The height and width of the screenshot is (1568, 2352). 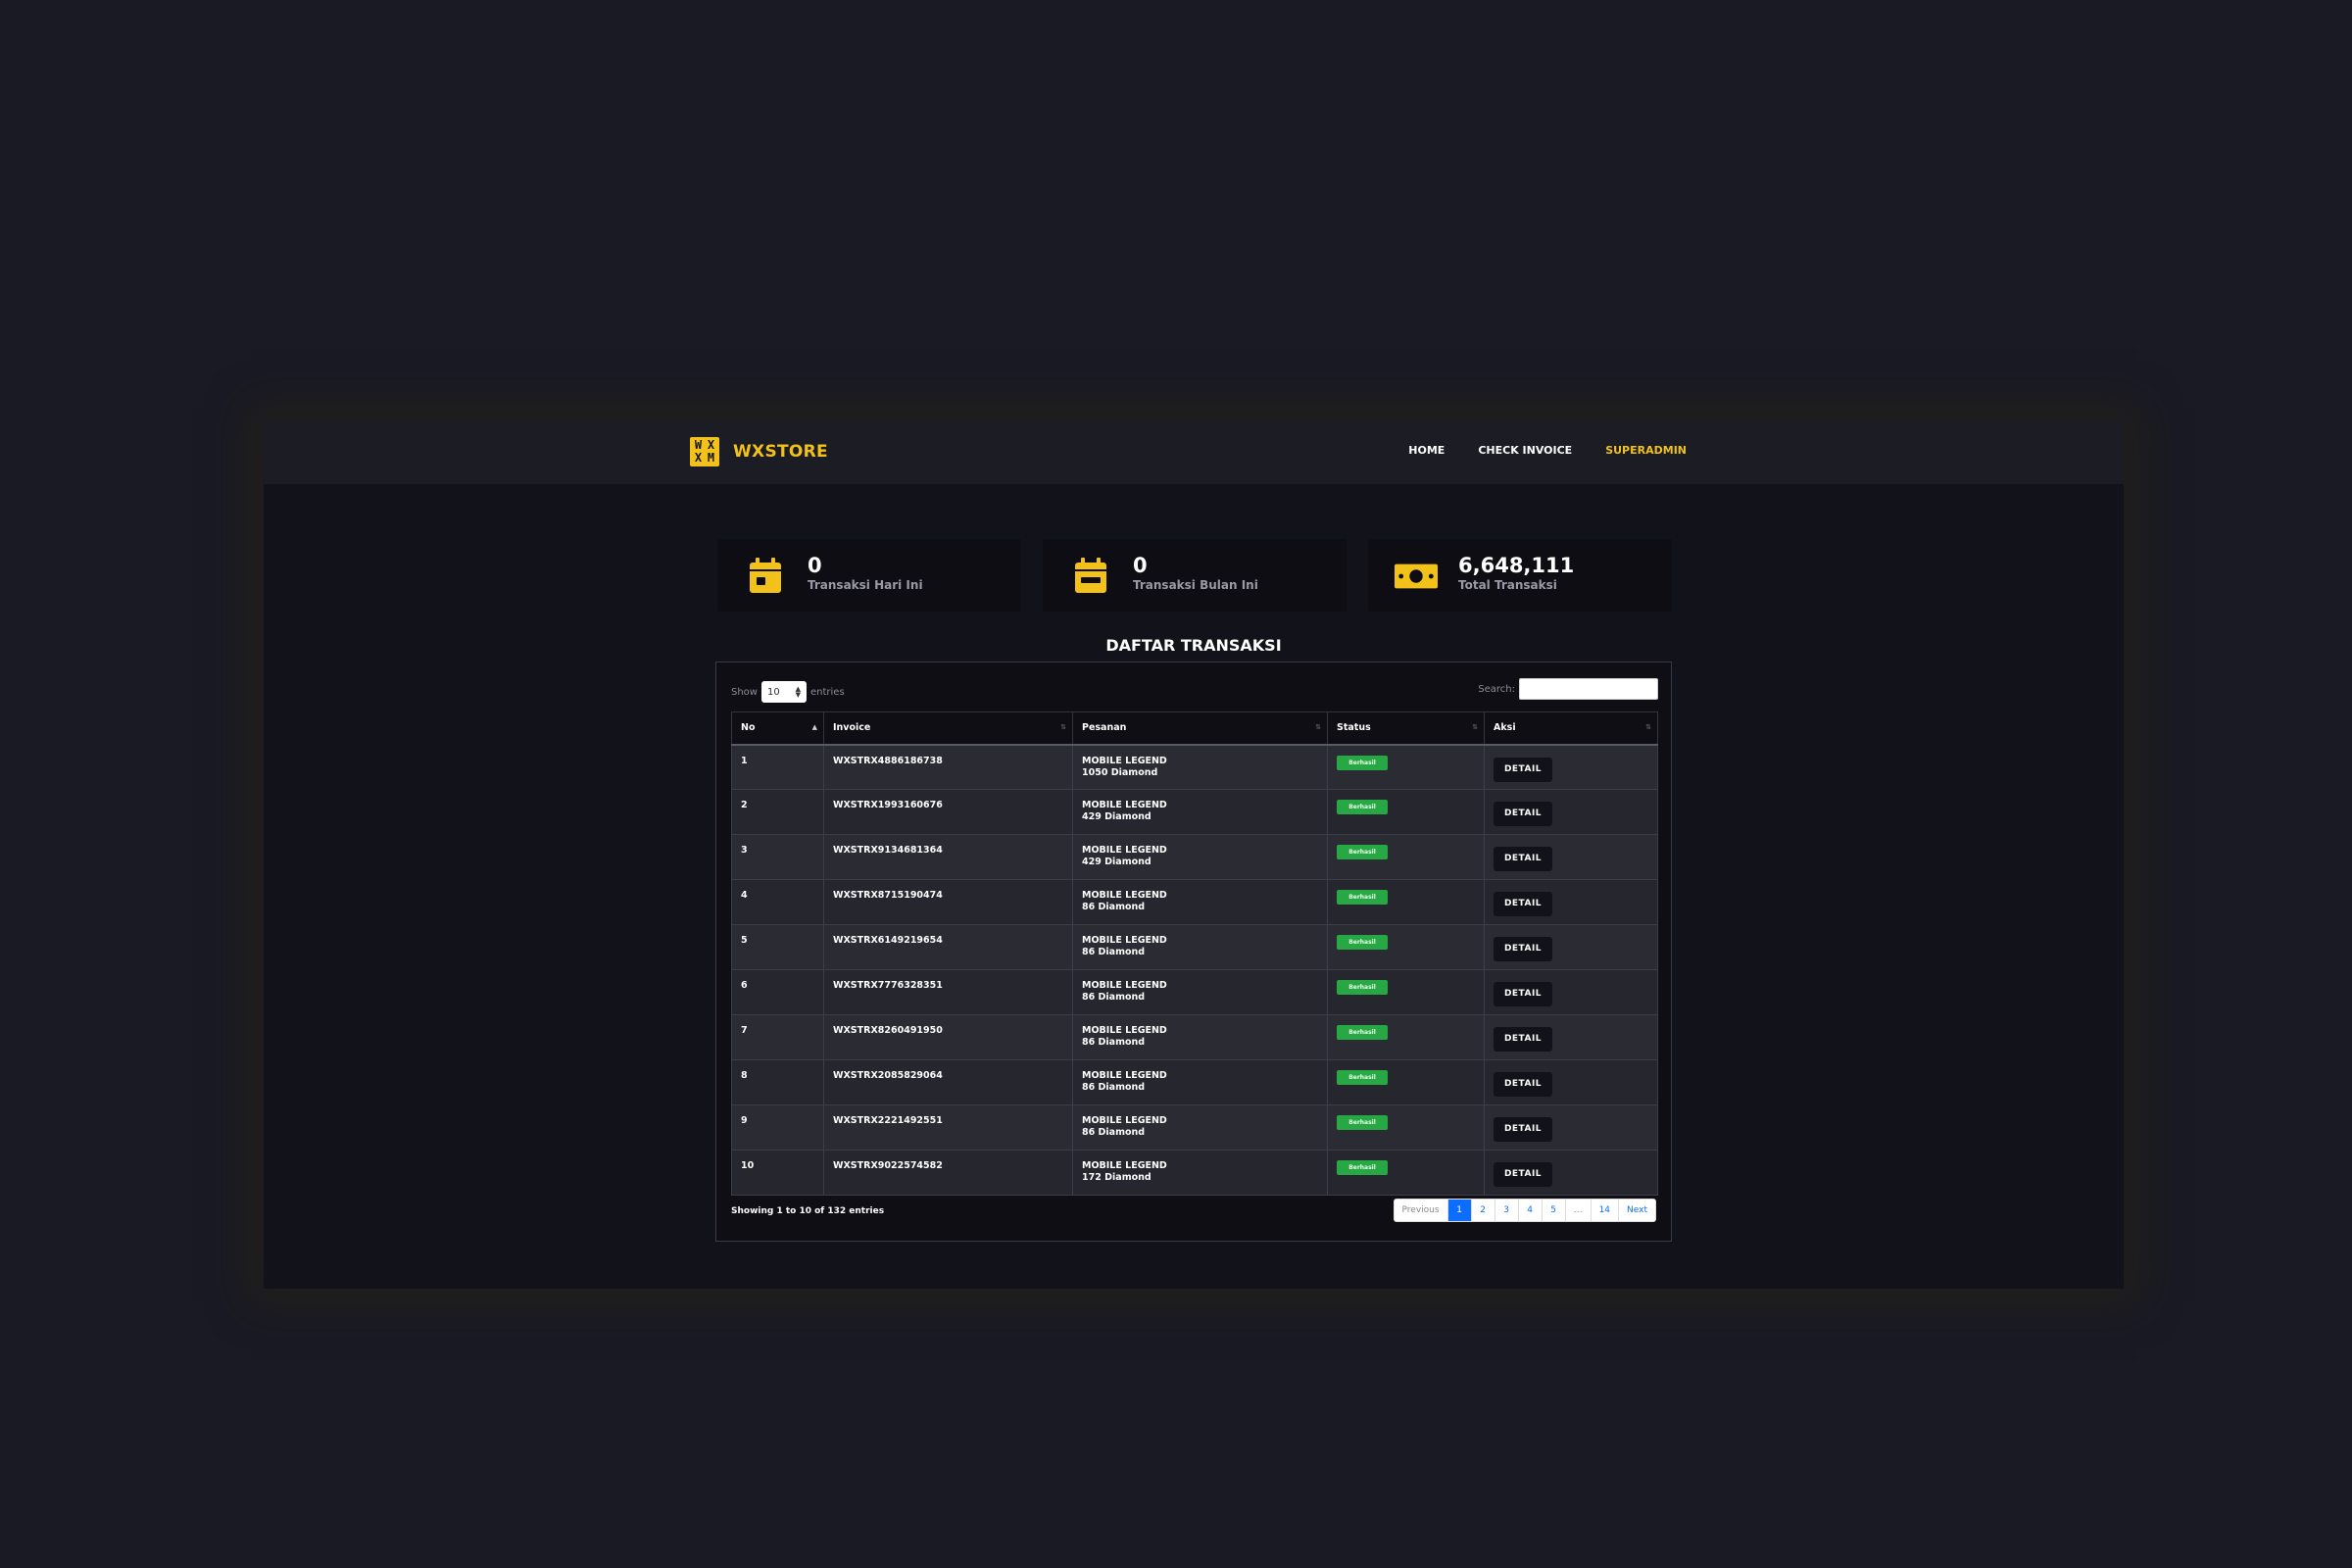 I want to click on col-status: Status ⇅, so click(x=1406, y=728).